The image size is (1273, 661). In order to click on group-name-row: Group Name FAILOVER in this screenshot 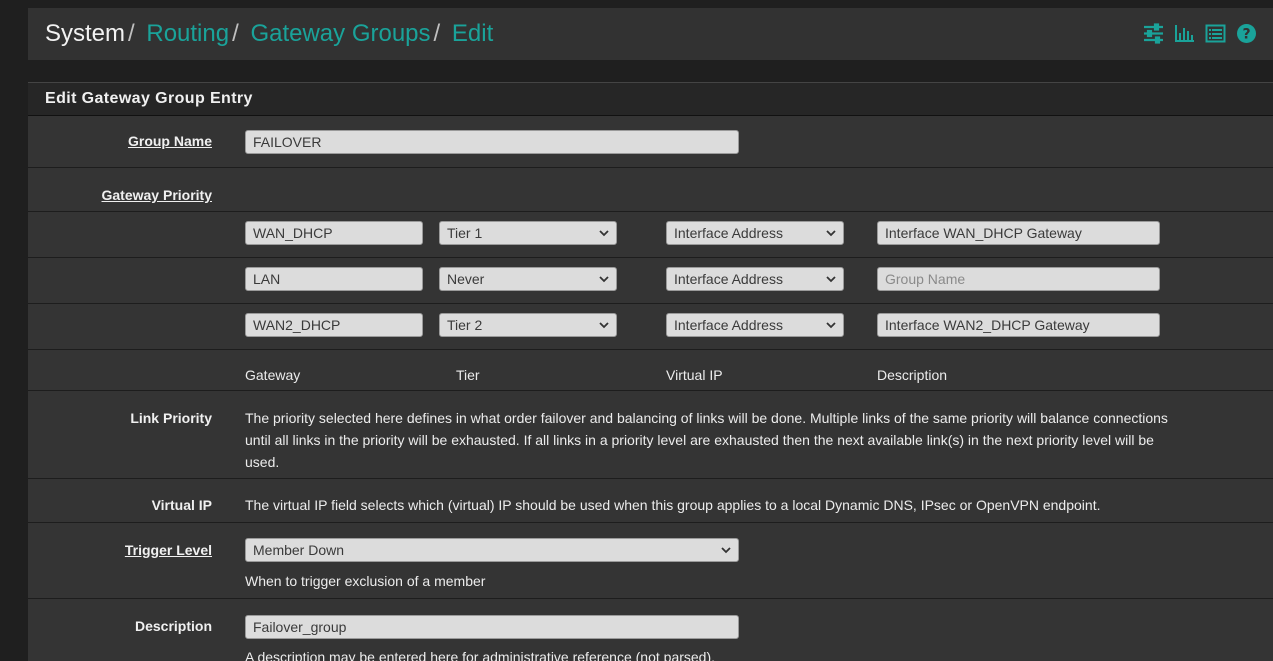, I will do `click(650, 142)`.